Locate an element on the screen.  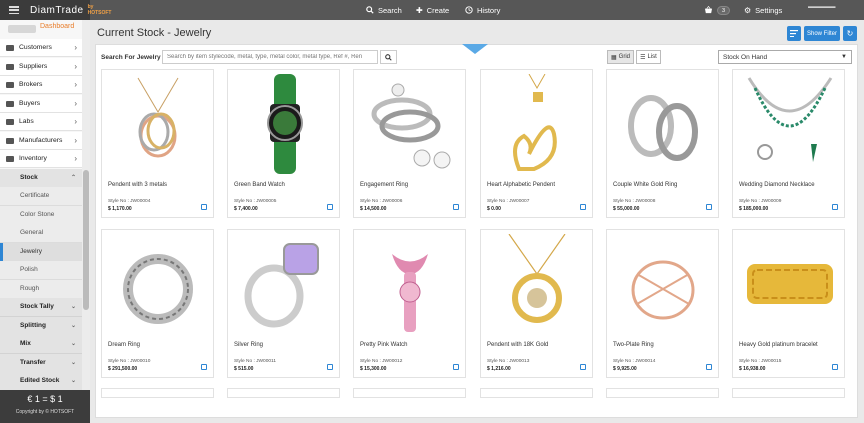
manufacturers-icon is located at coordinates (10, 140).